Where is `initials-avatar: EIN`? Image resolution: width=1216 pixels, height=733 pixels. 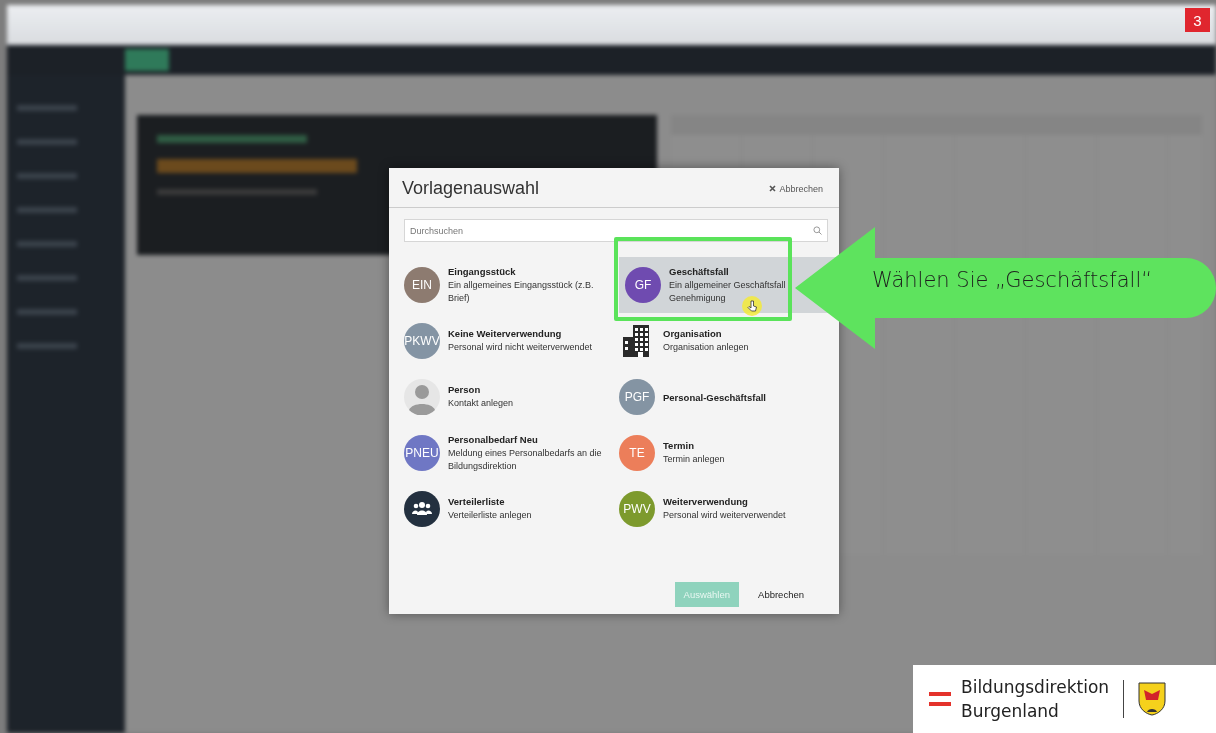
initials-avatar: EIN is located at coordinates (422, 285).